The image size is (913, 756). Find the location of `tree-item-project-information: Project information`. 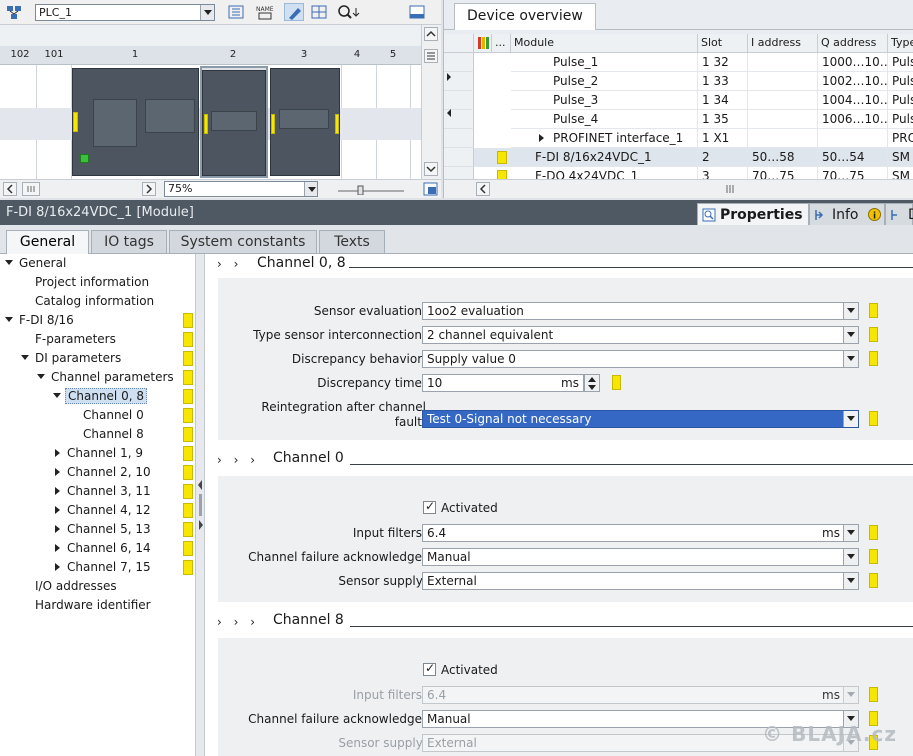

tree-item-project-information: Project information is located at coordinates (92, 282).